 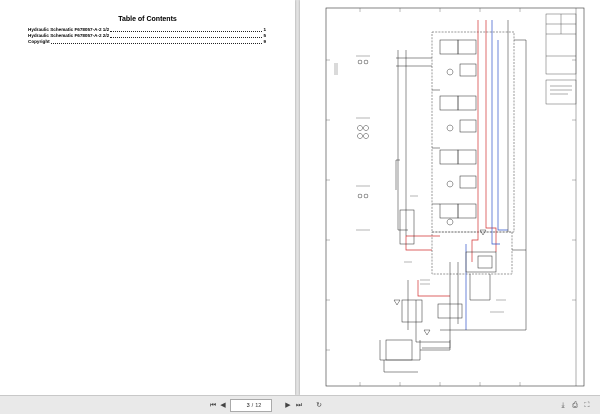 I want to click on toc-title: Table of Contents, so click(x=147, y=19).